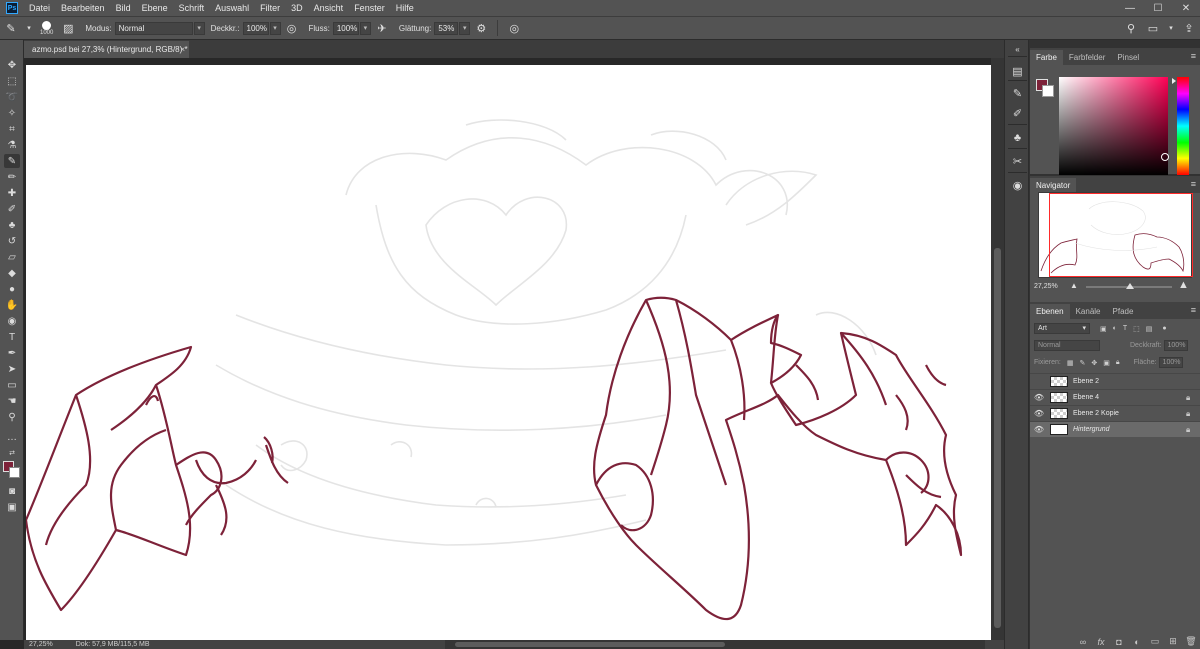 This screenshot has height=649, width=1200. Describe the element at coordinates (12, 353) in the screenshot. I see `pen-tool-icon: ✒` at that location.